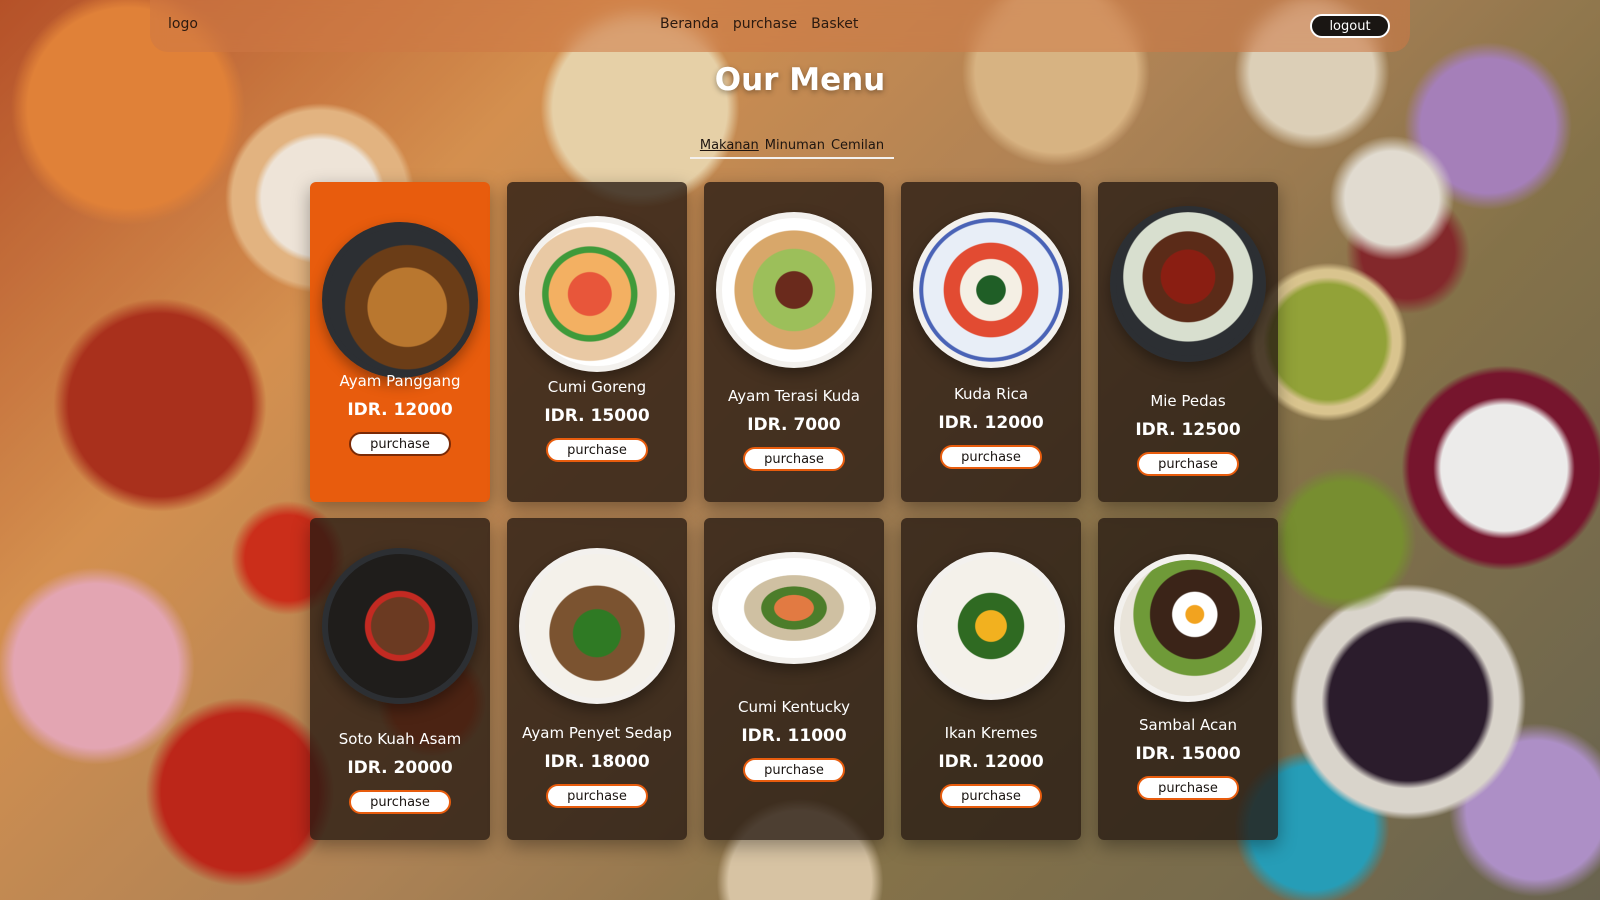 The height and width of the screenshot is (900, 1600). Describe the element at coordinates (794, 707) in the screenshot. I see `menu-item-name: Cumi Kentucky` at that location.